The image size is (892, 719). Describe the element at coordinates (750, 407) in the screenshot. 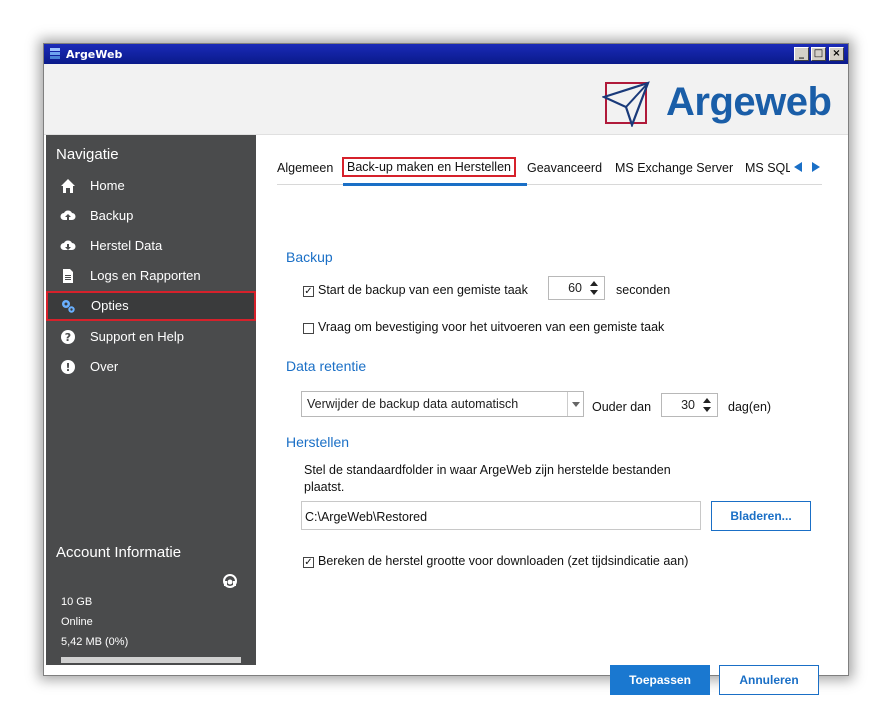

I see `older-than-unit: dag(en)` at that location.